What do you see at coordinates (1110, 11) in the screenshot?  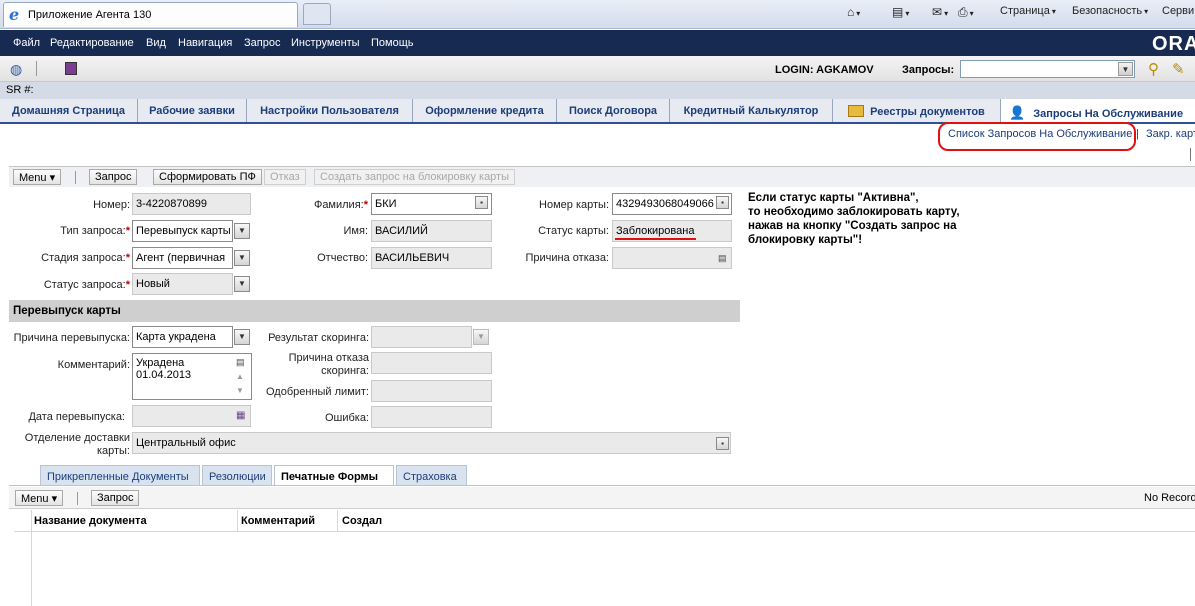 I see `security-menu: Безопасность ▾` at bounding box center [1110, 11].